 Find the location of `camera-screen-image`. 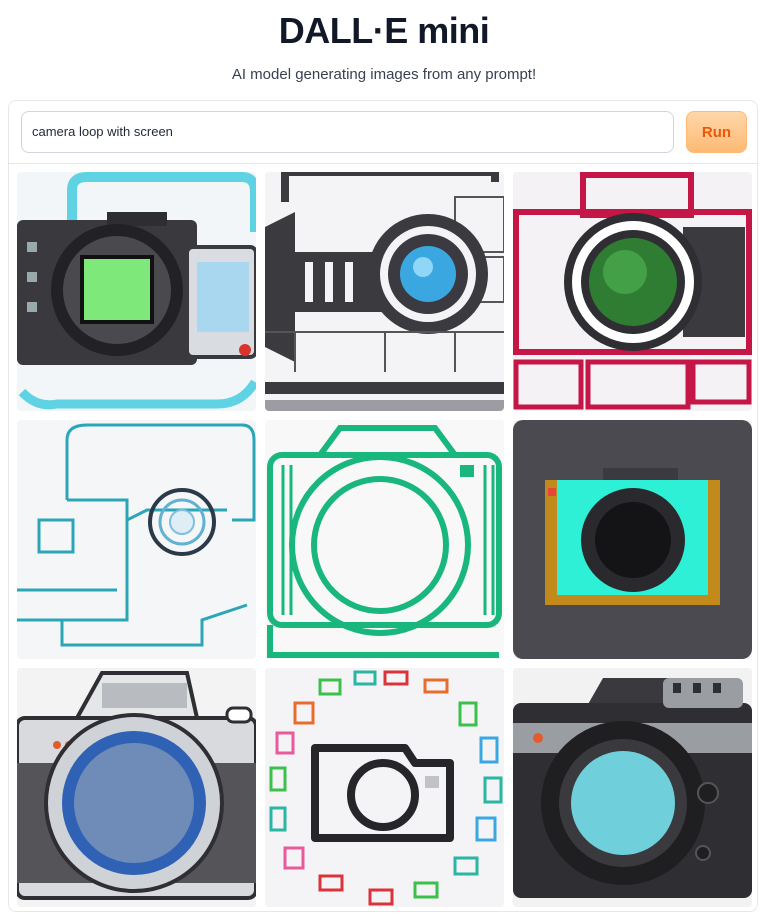

camera-screen-image is located at coordinates (136, 291).